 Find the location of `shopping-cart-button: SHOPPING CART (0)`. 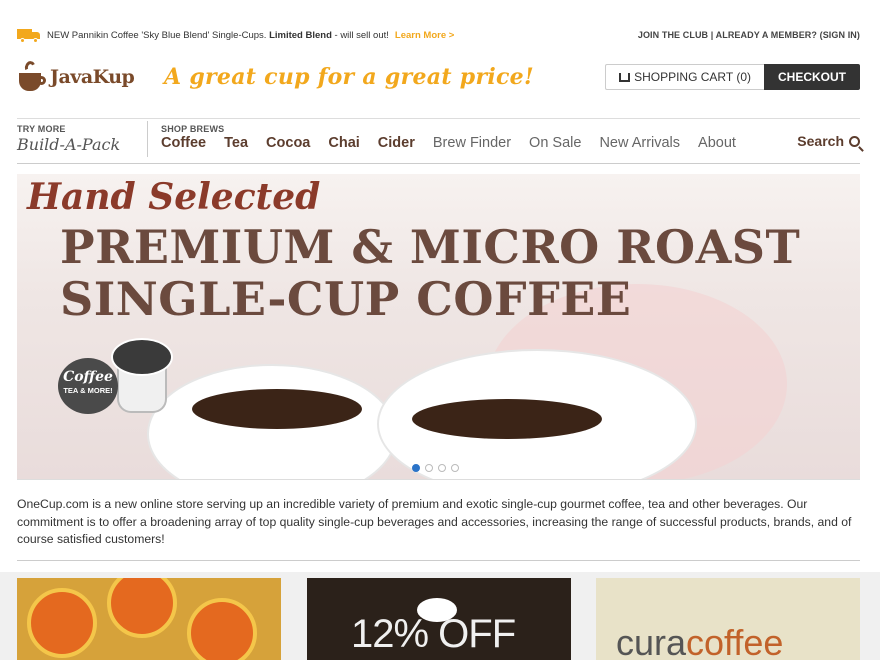

shopping-cart-button: SHOPPING CART (0) is located at coordinates (684, 77).